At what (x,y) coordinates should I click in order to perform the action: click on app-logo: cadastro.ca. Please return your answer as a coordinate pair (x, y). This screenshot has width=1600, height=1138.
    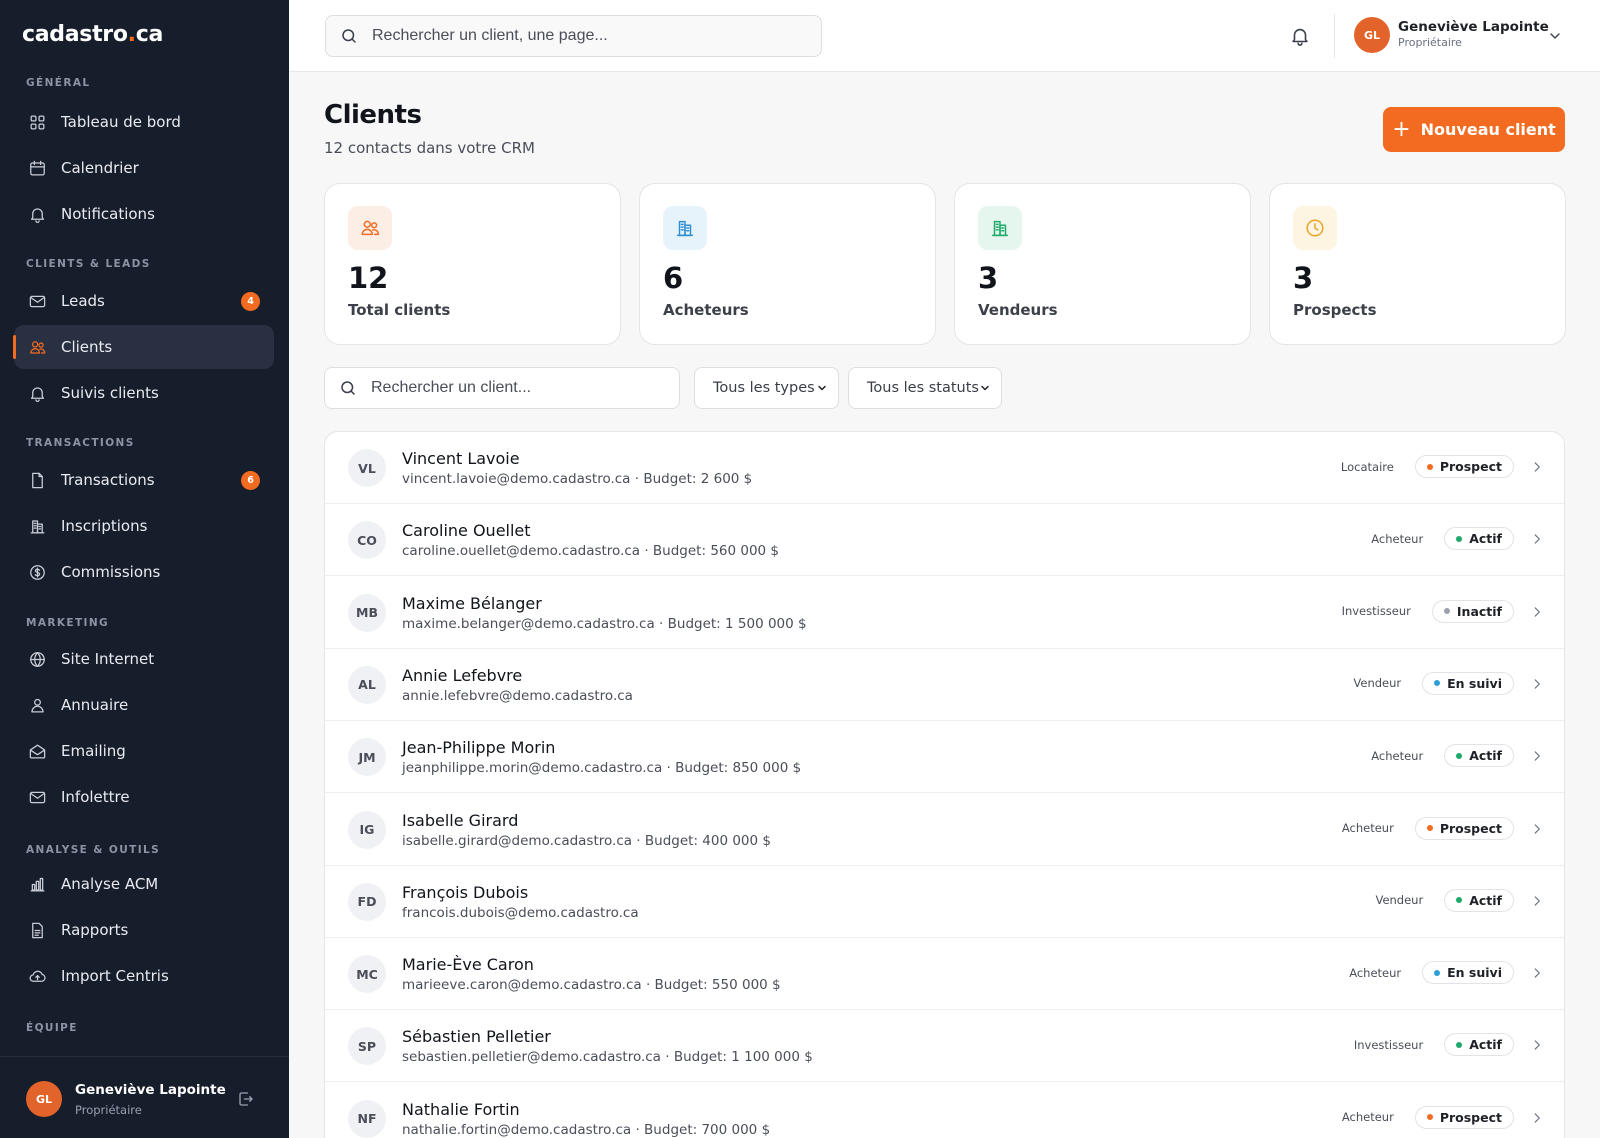
    Looking at the image, I should click on (92, 34).